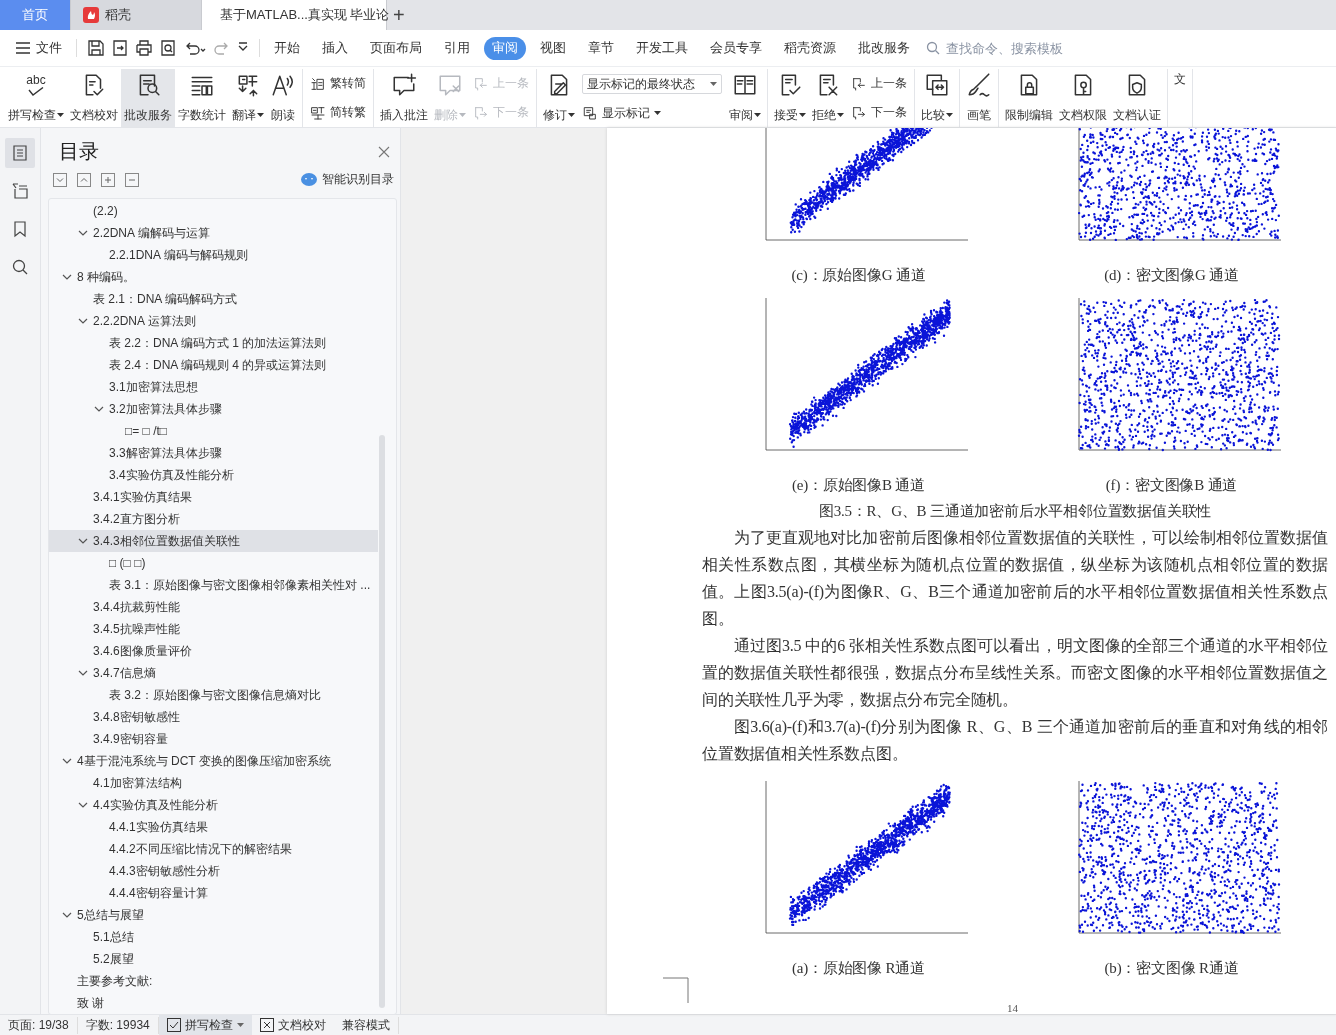  I want to click on outline-item: 表 2.1：DNA 编码解码方式, so click(213, 299).